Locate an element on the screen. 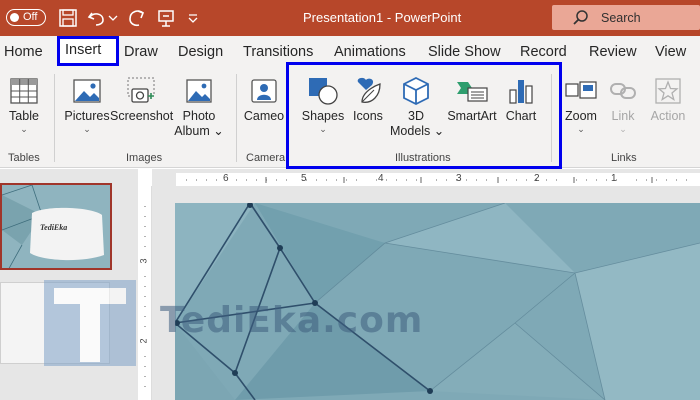  cameo-label: Cameo is located at coordinates (264, 116).